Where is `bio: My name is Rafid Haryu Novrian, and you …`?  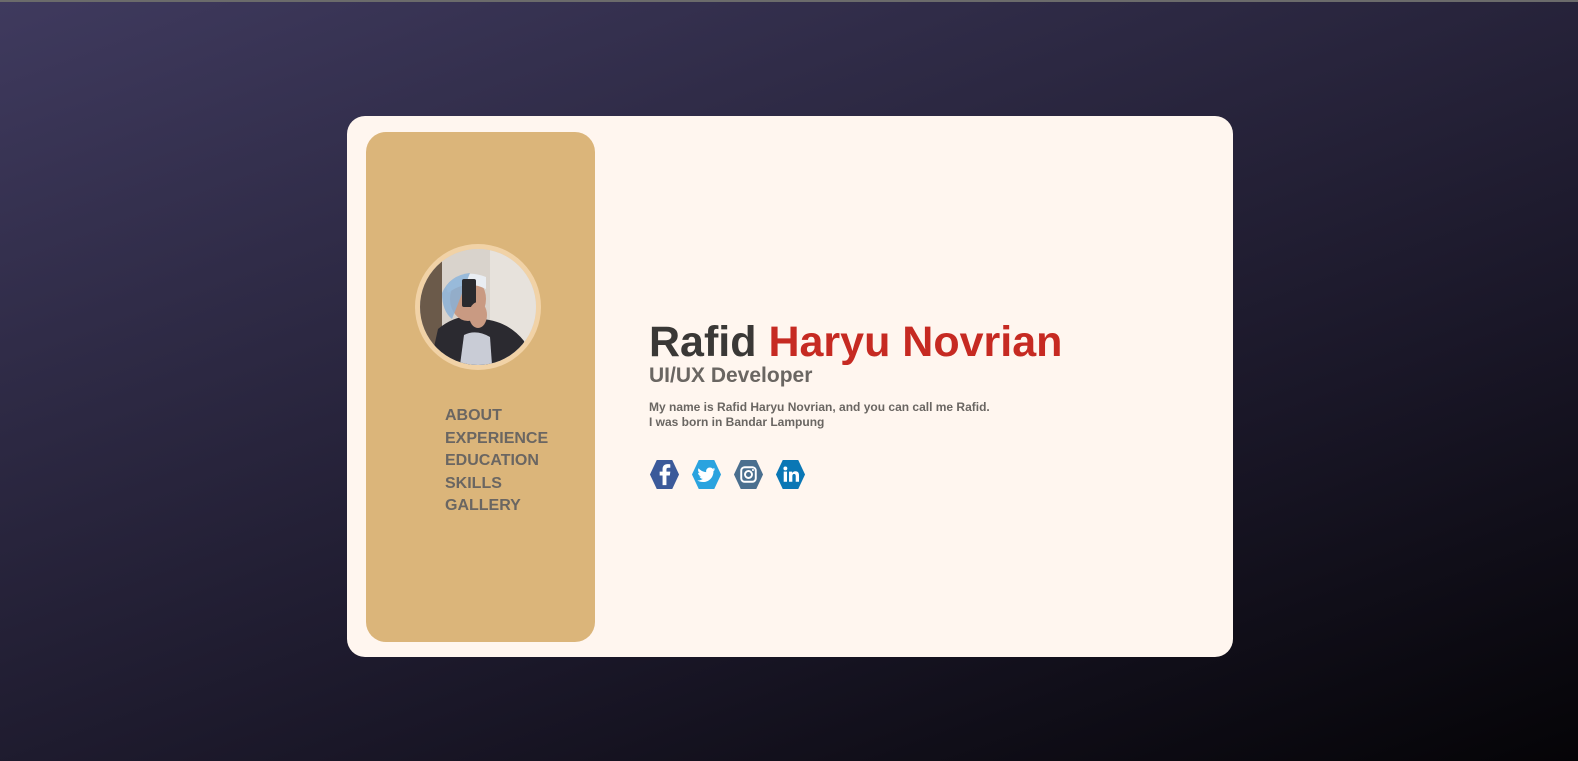
bio: My name is Rafid Haryu Novrian, and you … is located at coordinates (819, 414).